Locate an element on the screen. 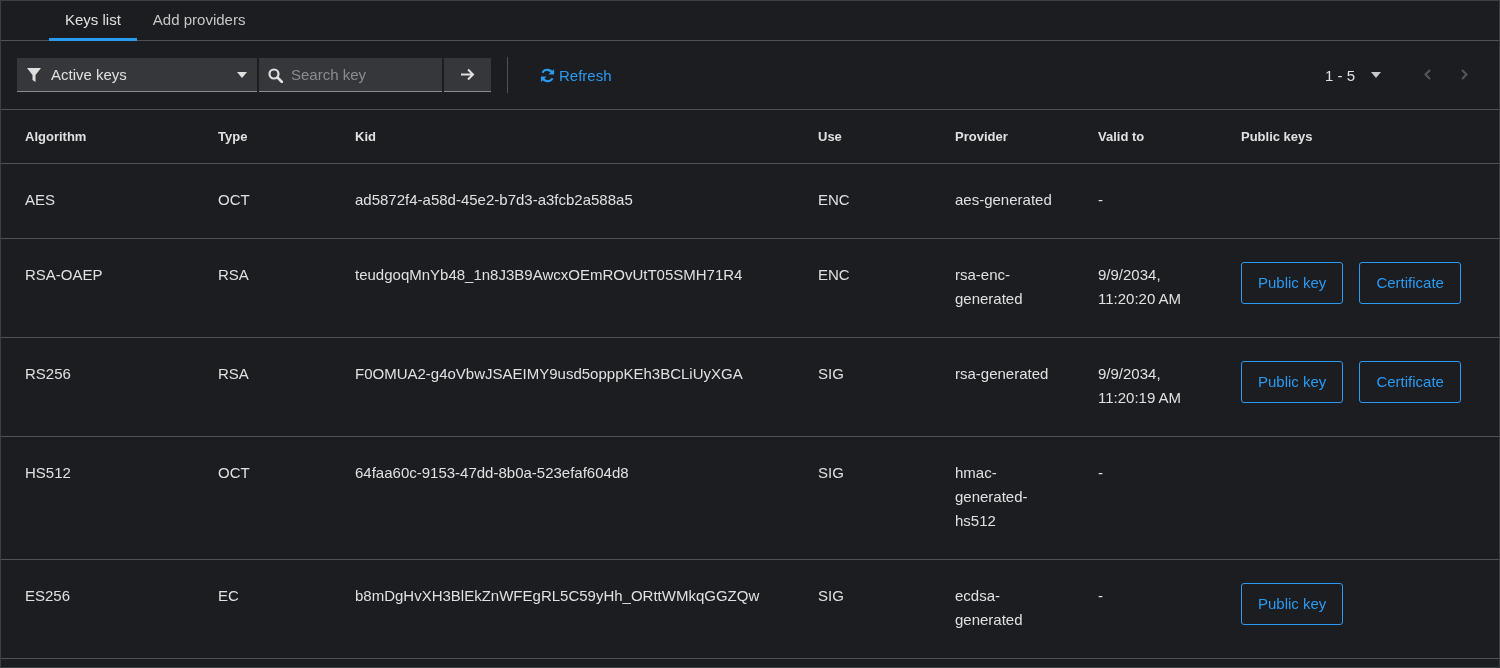 The width and height of the screenshot is (1500, 668). tab: Keys list is located at coordinates (93, 21).